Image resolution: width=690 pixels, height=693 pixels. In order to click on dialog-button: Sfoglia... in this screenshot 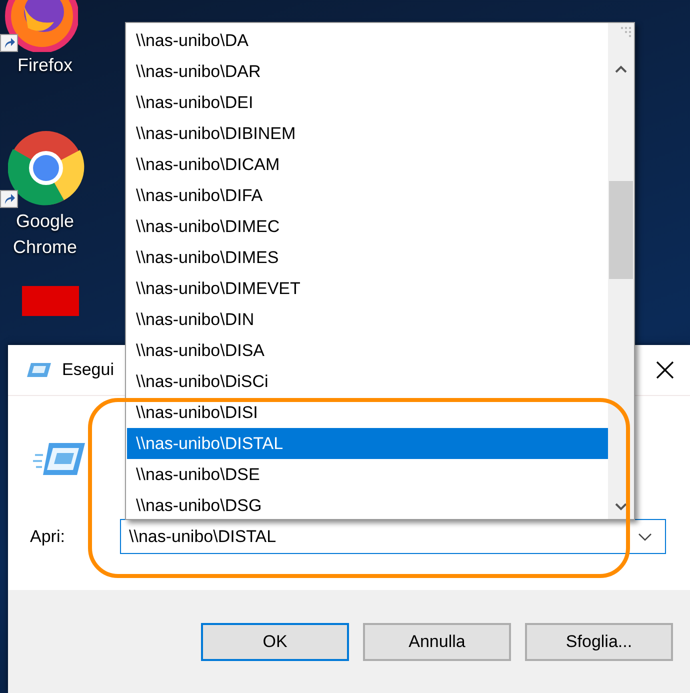, I will do `click(599, 641)`.